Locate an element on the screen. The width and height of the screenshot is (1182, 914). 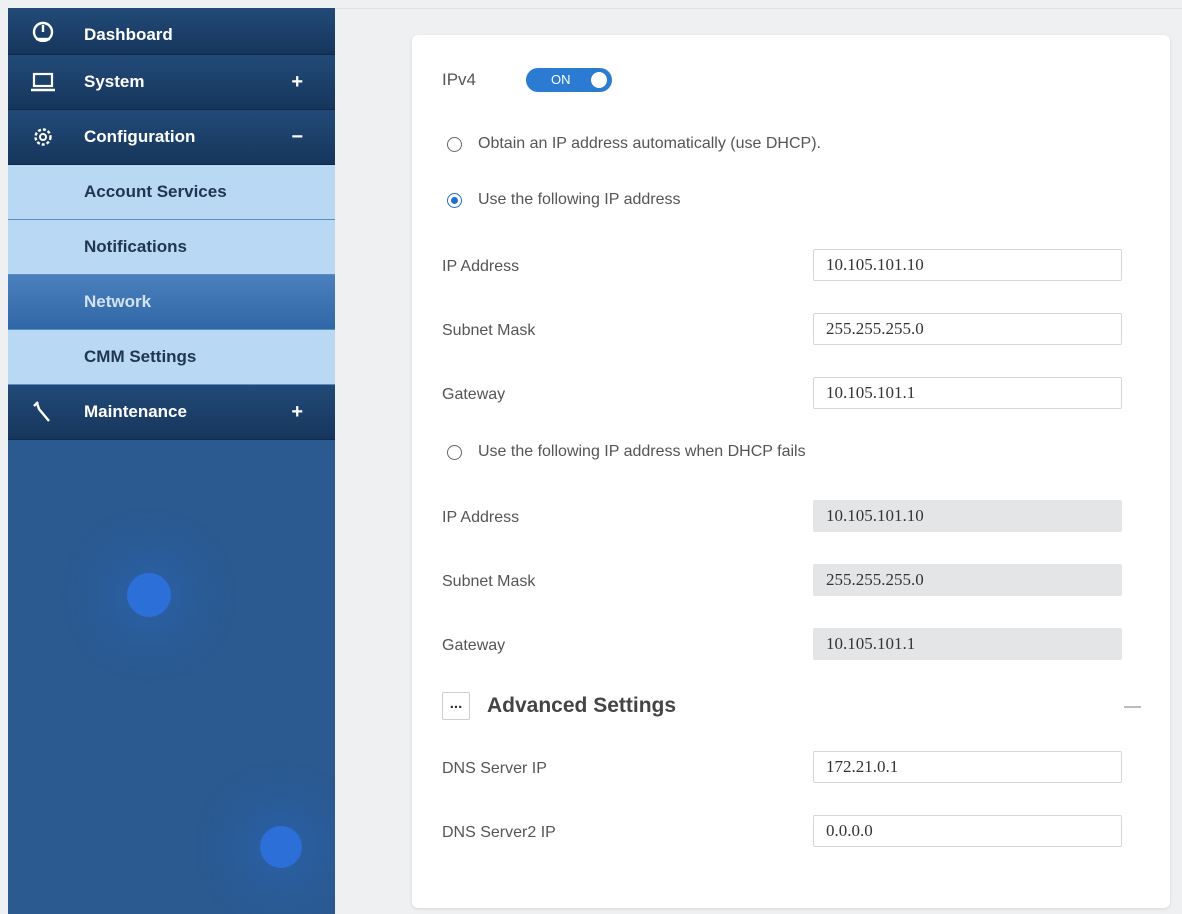
dashboard-icon is located at coordinates (43, 31).